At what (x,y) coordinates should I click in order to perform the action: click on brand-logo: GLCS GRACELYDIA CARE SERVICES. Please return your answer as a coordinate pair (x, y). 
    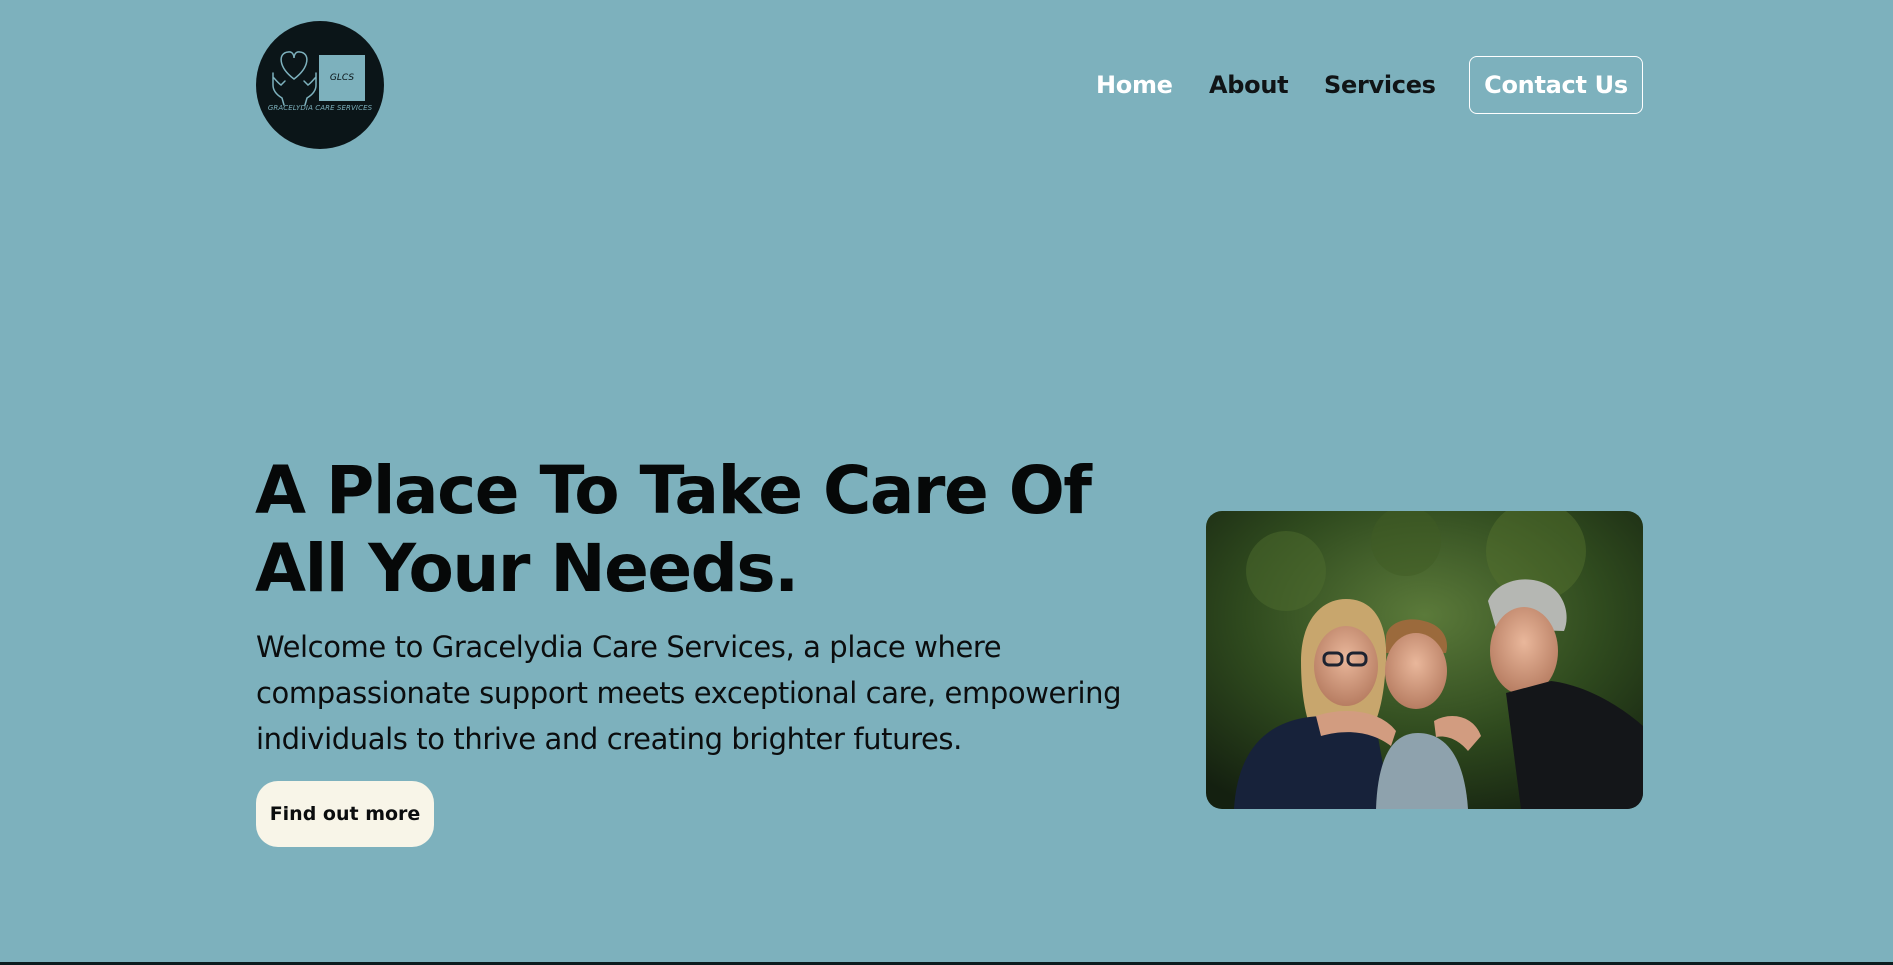
    Looking at the image, I should click on (320, 85).